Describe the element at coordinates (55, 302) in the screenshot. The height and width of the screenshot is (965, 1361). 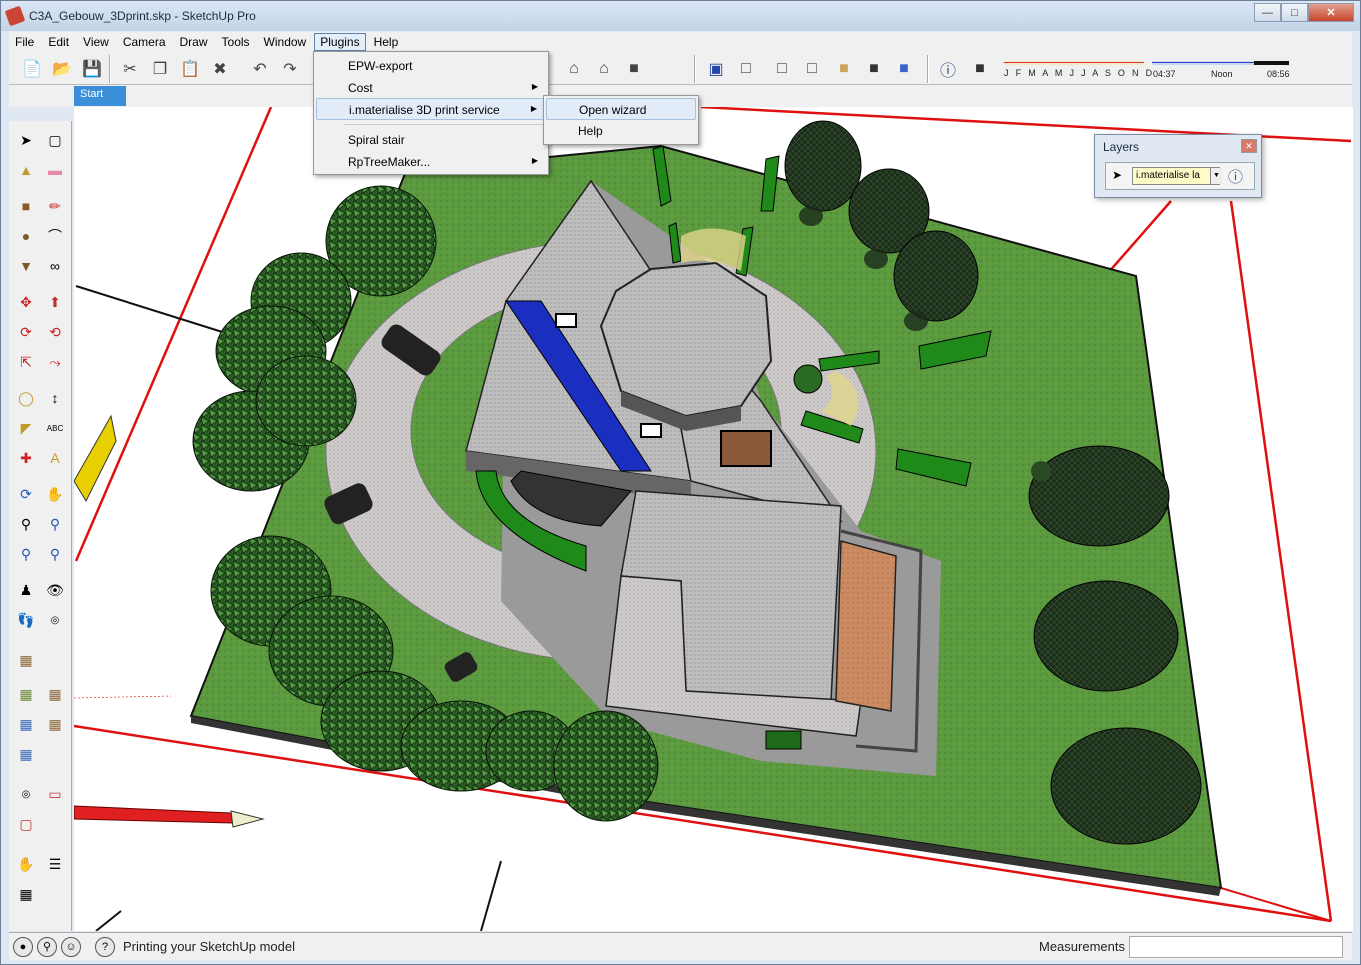
I see `push-pull-icon: ⬆` at that location.